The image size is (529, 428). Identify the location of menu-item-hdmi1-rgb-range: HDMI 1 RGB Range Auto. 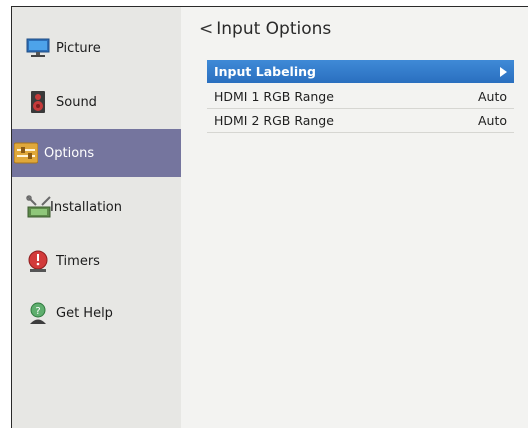
(360, 96).